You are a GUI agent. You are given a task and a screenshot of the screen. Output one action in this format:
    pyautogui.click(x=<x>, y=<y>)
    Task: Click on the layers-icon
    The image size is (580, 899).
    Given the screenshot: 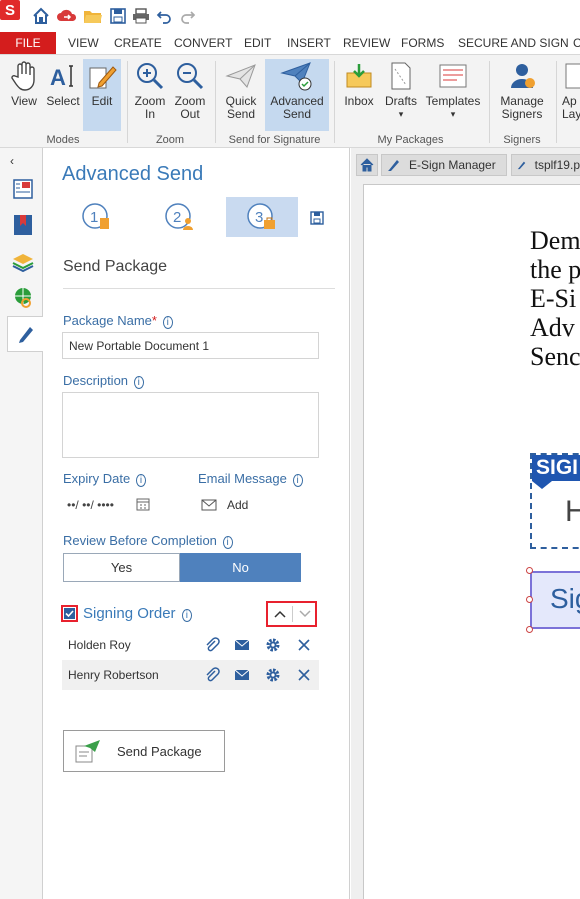 What is the action you would take?
    pyautogui.click(x=23, y=262)
    